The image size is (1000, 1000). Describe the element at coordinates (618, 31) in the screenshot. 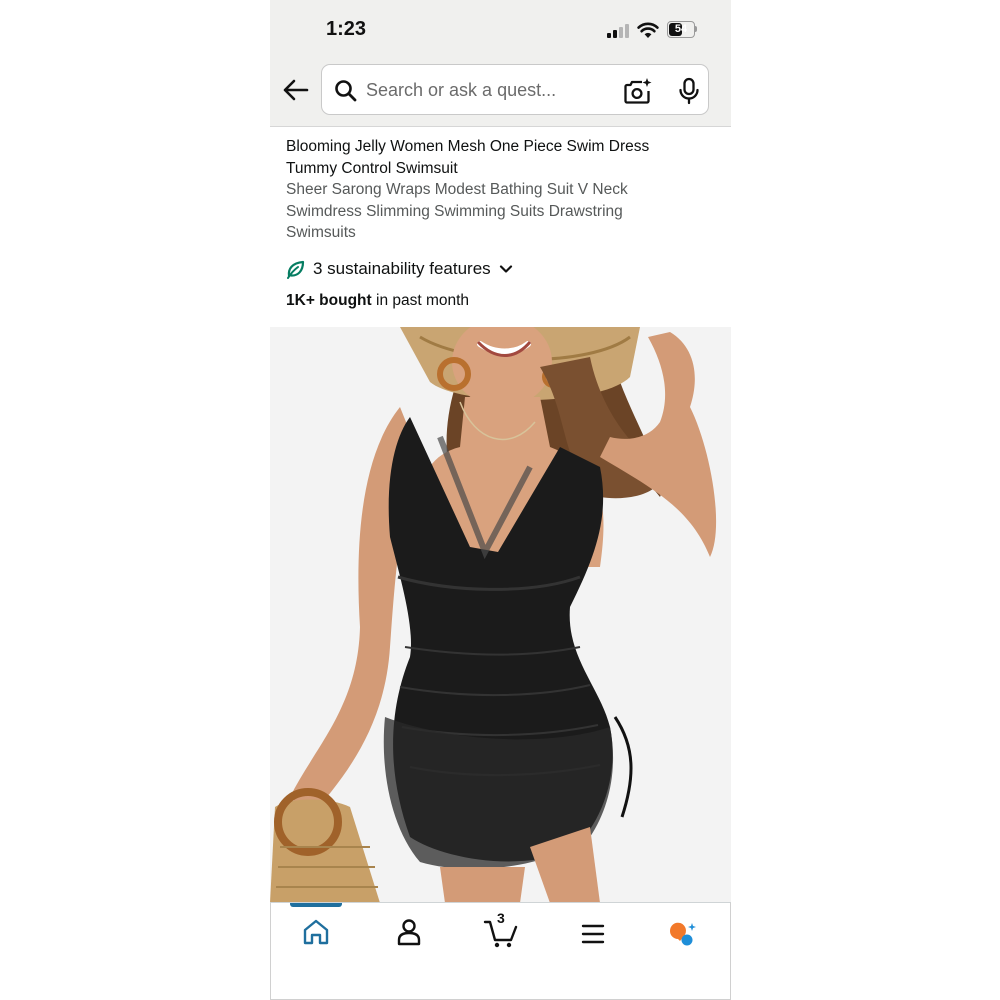

I see `cellular-signal-icon` at that location.